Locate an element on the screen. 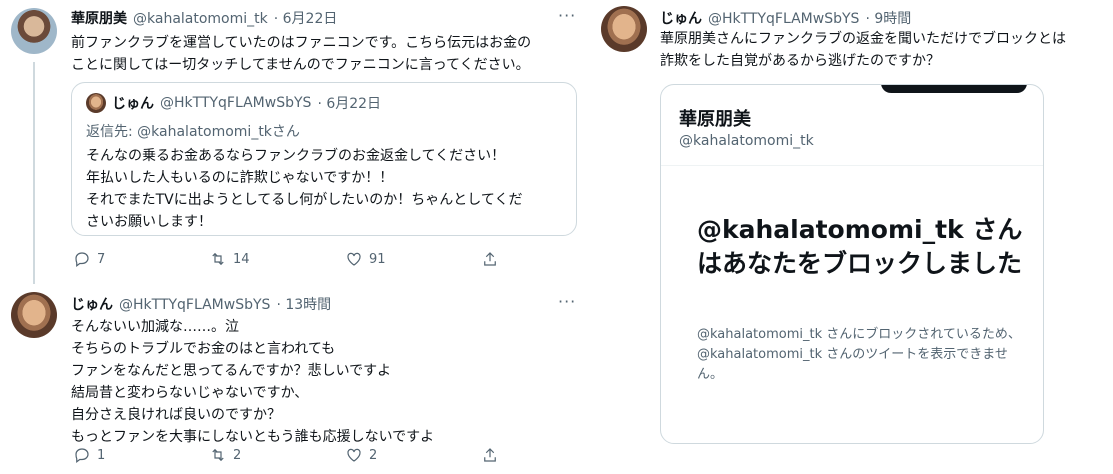 This screenshot has width=1113, height=474. reply-to: 返信先: @kahalatomomi_tkさん is located at coordinates (193, 132).